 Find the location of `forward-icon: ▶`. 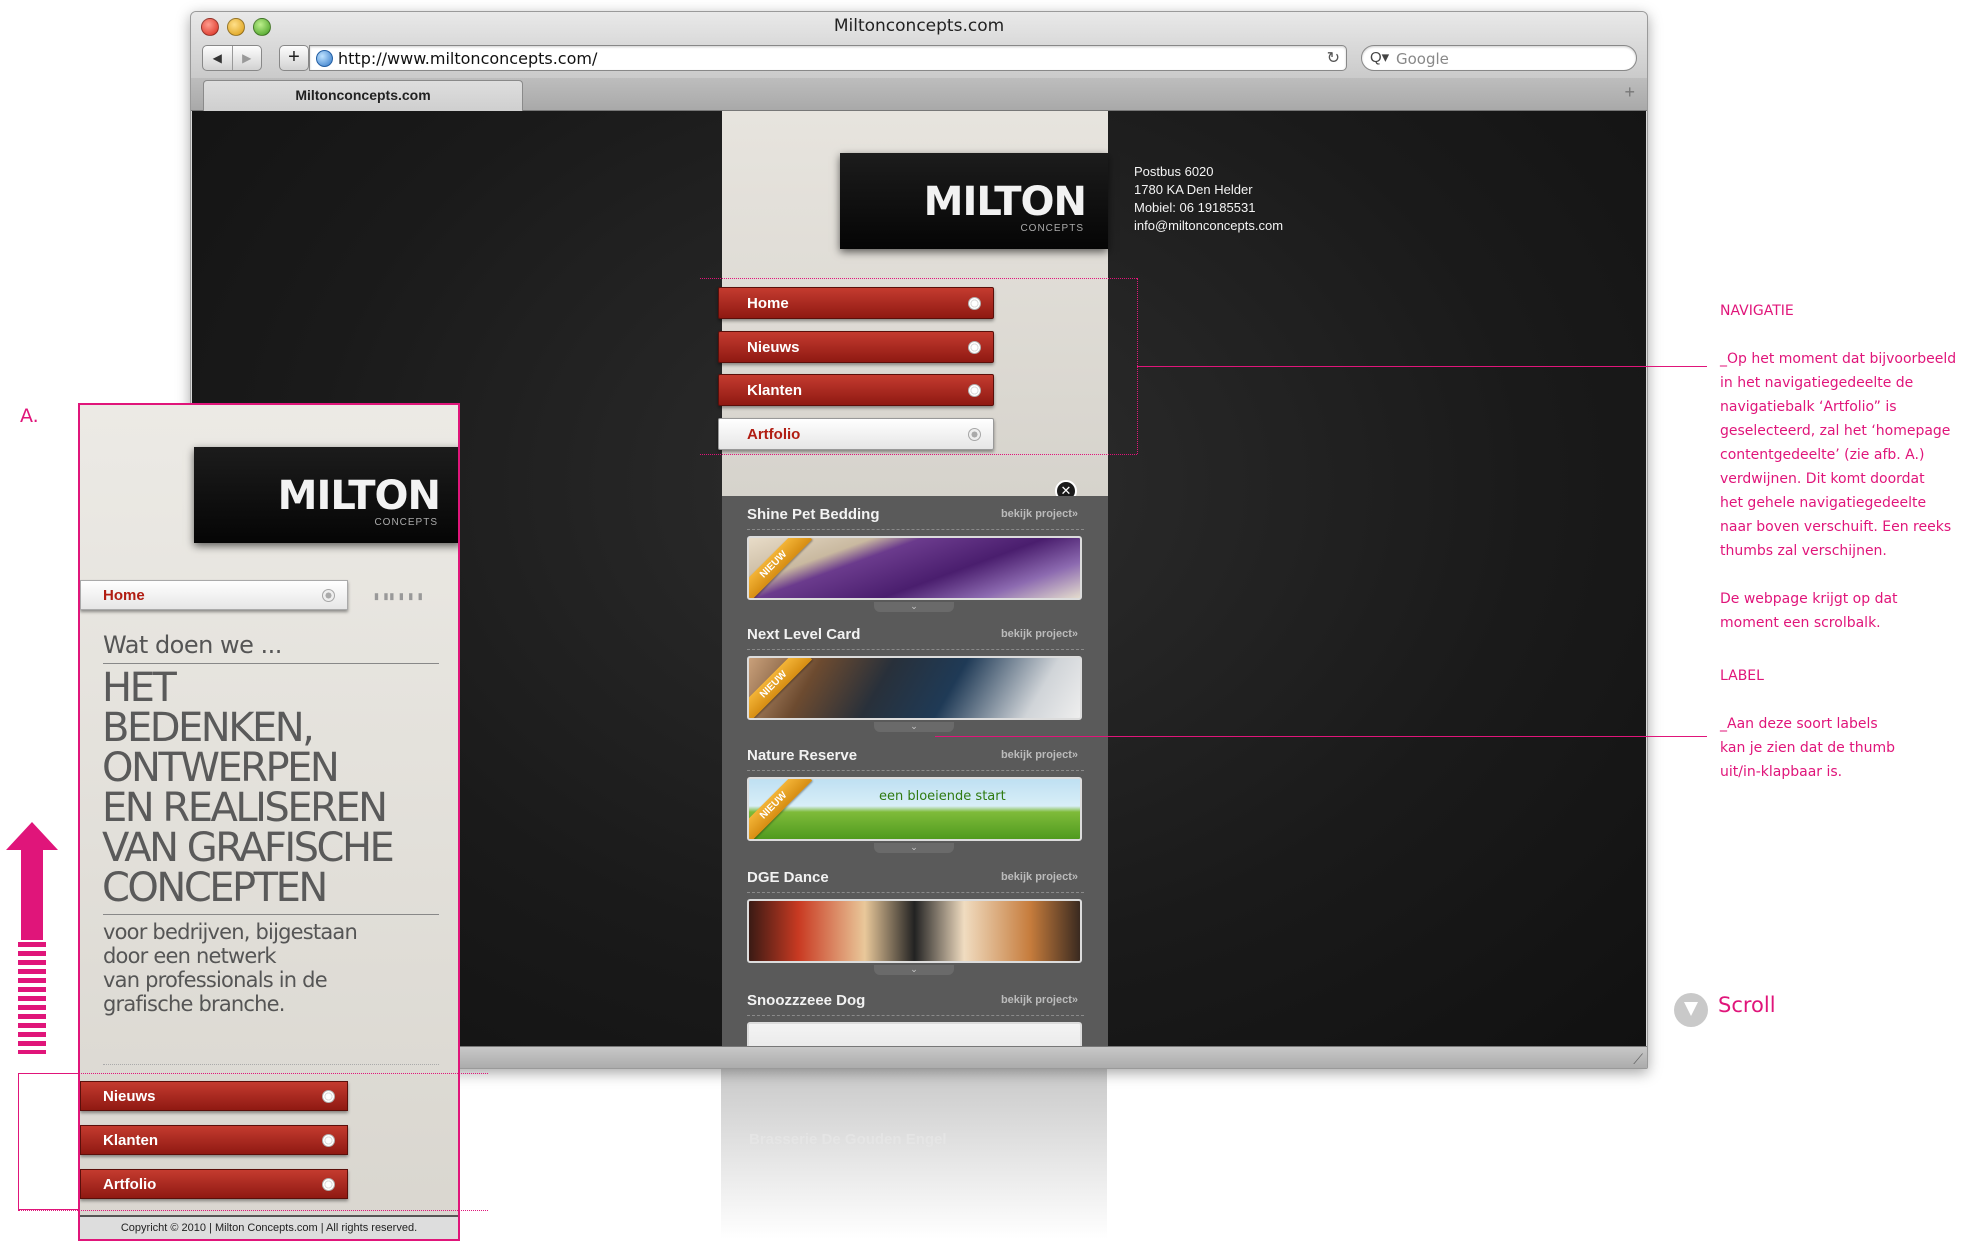

forward-icon: ▶ is located at coordinates (246, 58).